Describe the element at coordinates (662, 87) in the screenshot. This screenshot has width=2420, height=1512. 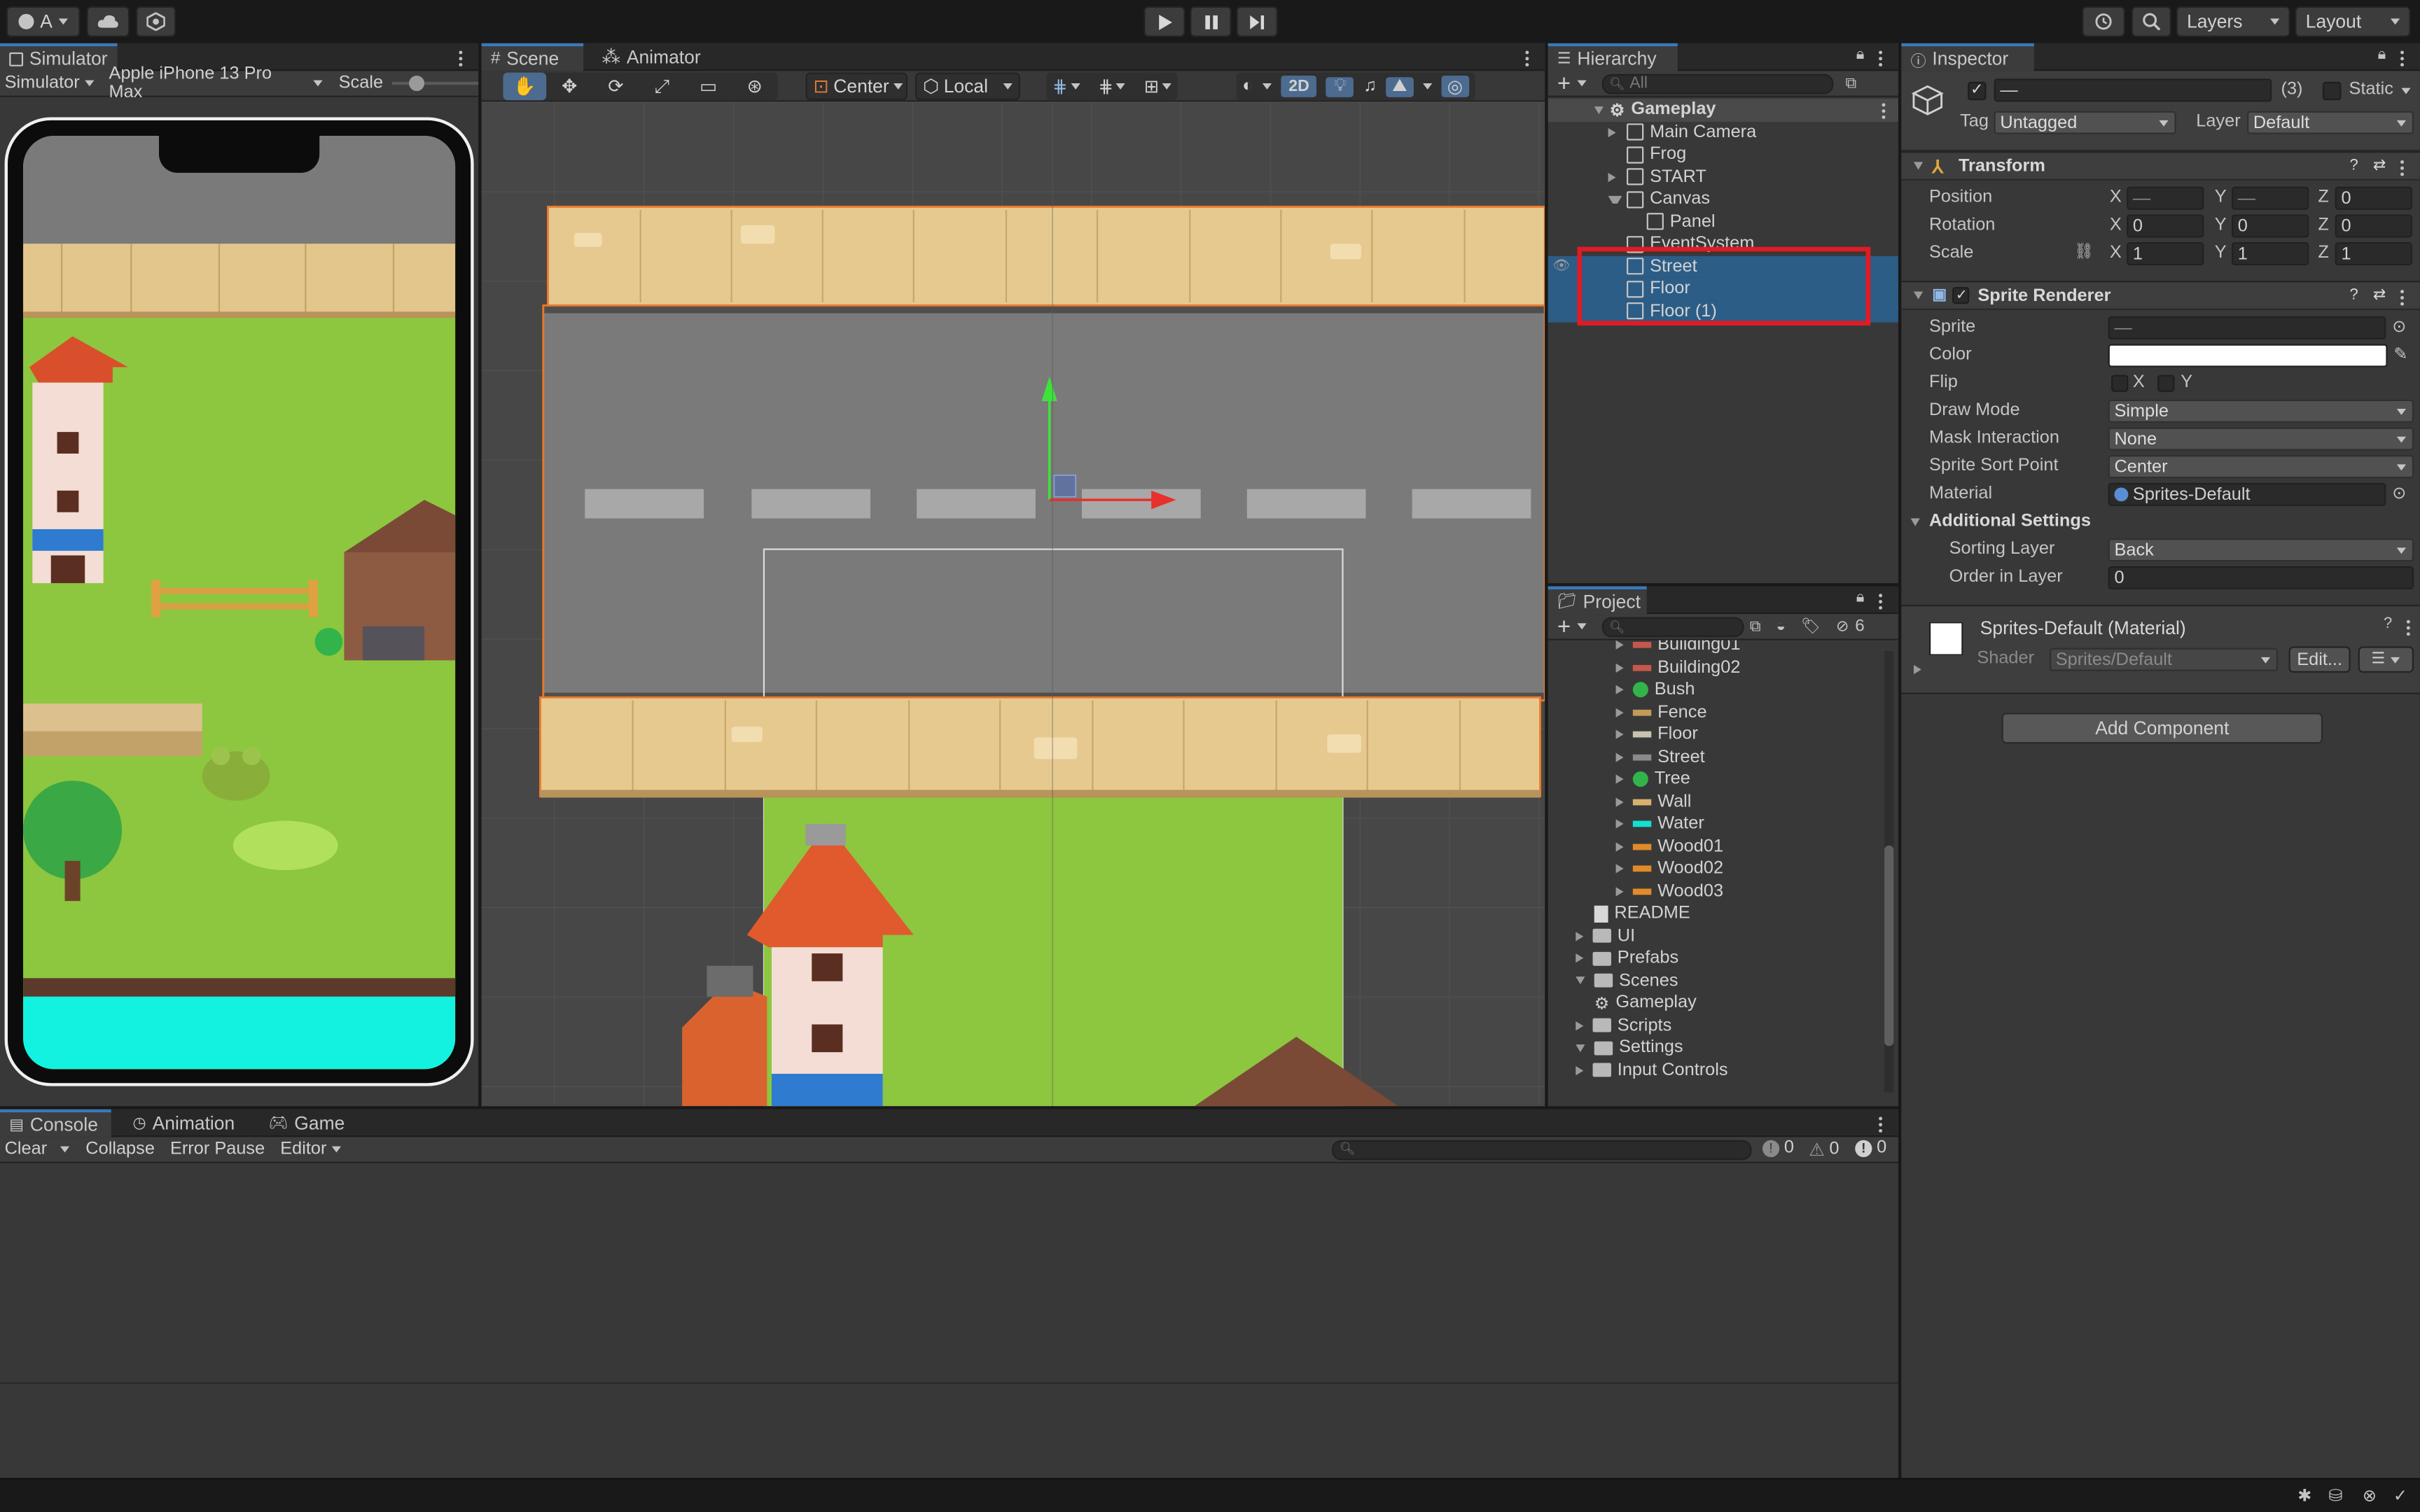
I see `scale-tool-button: ⤢` at that location.